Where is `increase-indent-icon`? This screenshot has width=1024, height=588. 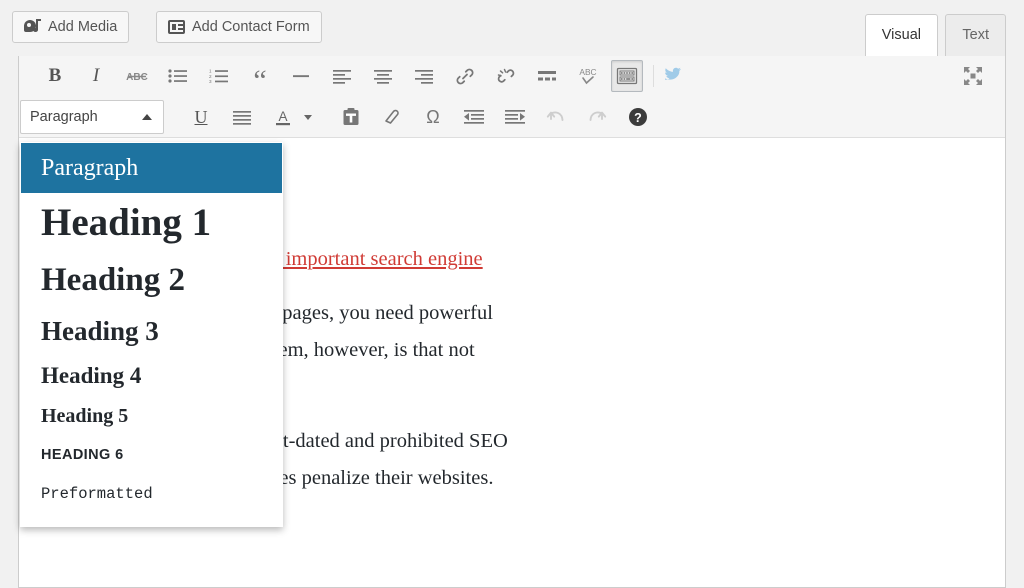
increase-indent-icon is located at coordinates (515, 117).